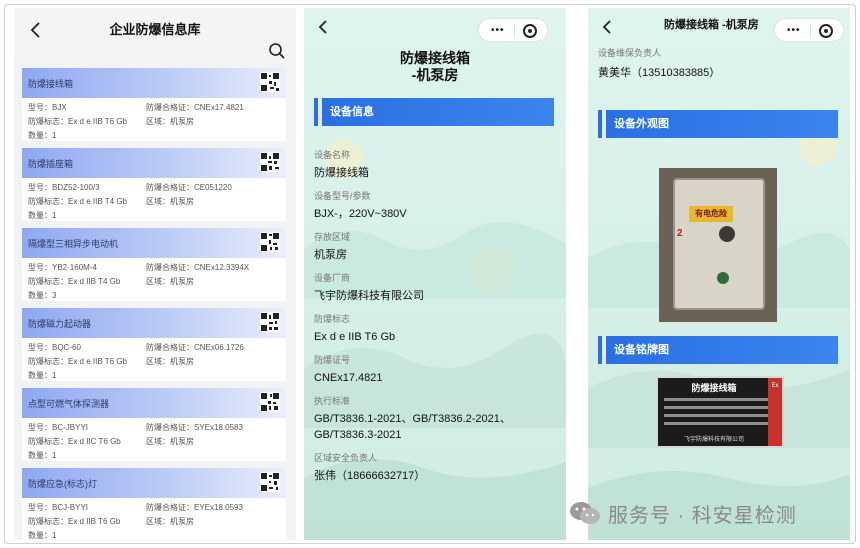 This screenshot has width=860, height=548. I want to click on switch-knob, so click(727, 234).